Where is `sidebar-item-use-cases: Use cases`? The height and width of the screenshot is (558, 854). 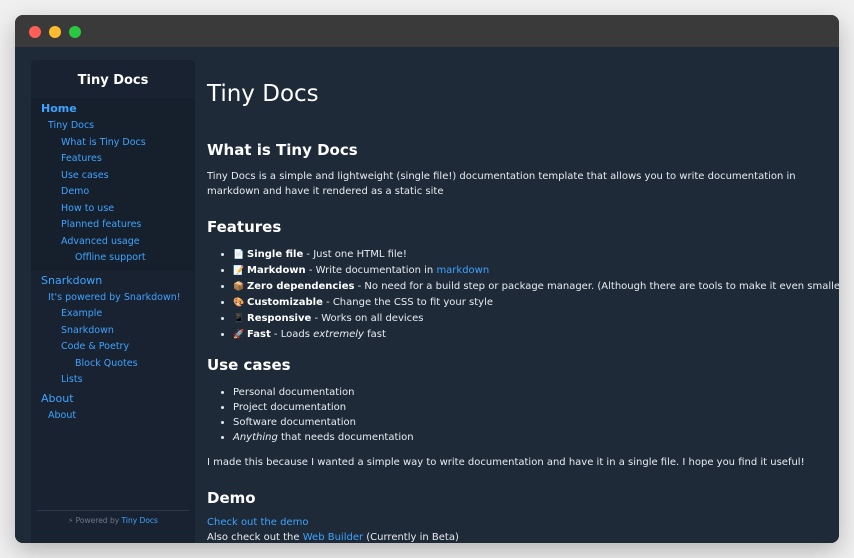
sidebar-item-use-cases: Use cases is located at coordinates (113, 176).